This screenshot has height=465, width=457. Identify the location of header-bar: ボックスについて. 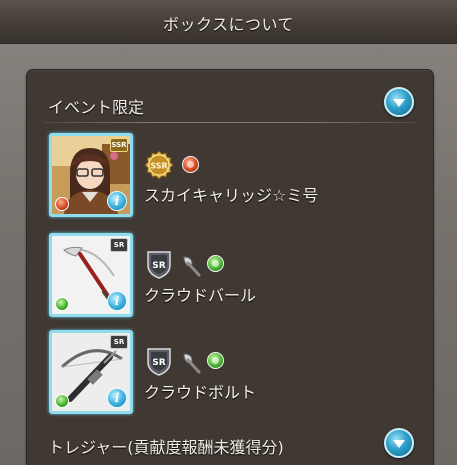
(228, 22).